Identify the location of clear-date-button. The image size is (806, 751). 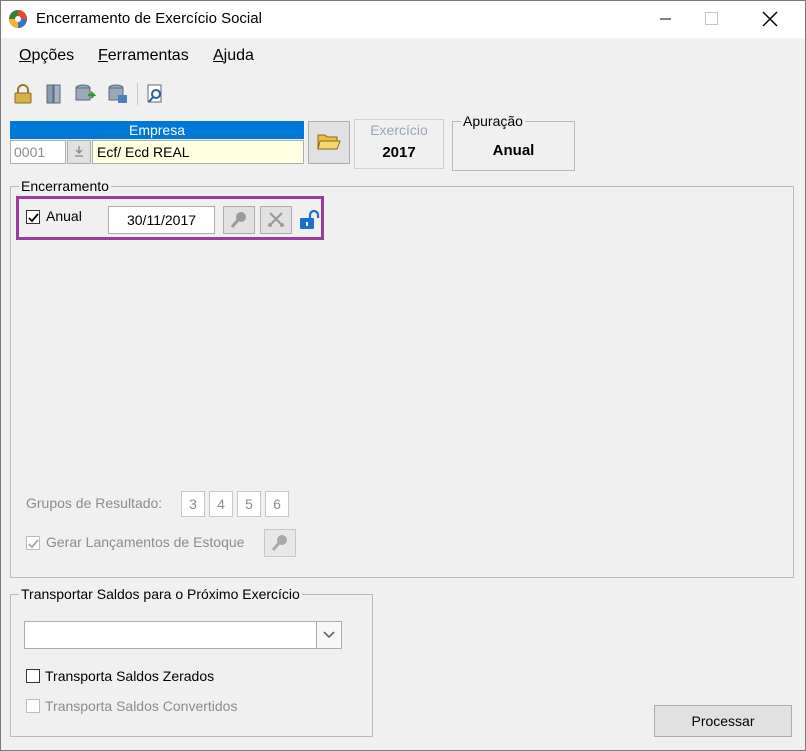
(276, 220).